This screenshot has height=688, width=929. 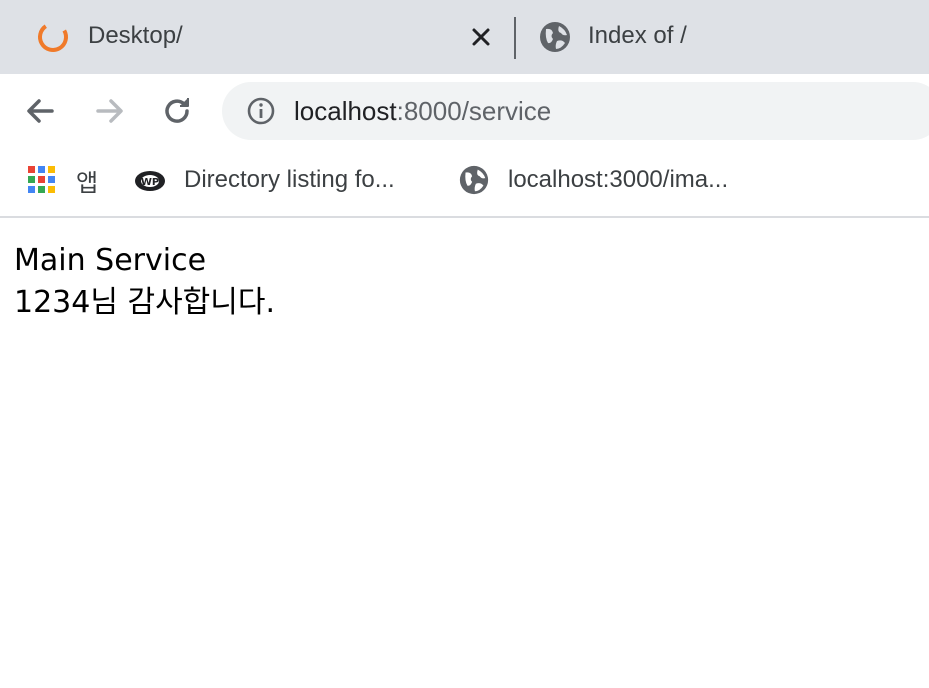 What do you see at coordinates (575, 111) in the screenshot?
I see `address-bar: localhost:8000/service` at bounding box center [575, 111].